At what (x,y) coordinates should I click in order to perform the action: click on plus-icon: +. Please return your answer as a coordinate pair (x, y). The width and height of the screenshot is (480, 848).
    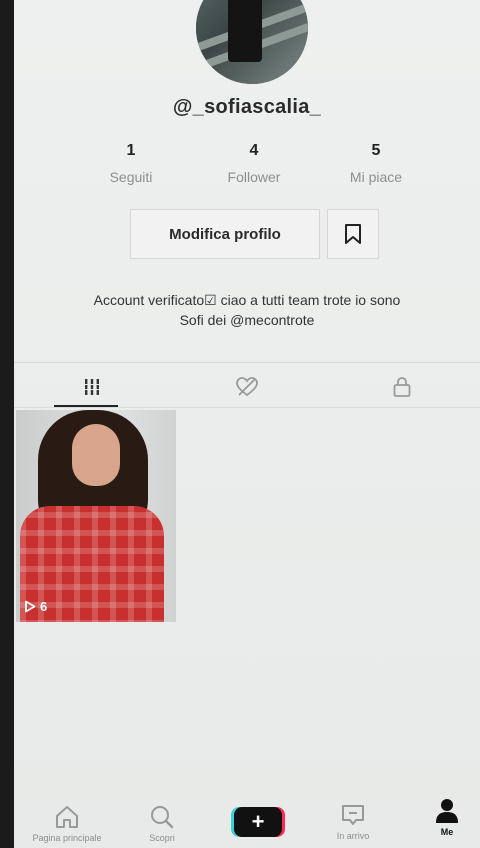
    Looking at the image, I should click on (258, 821).